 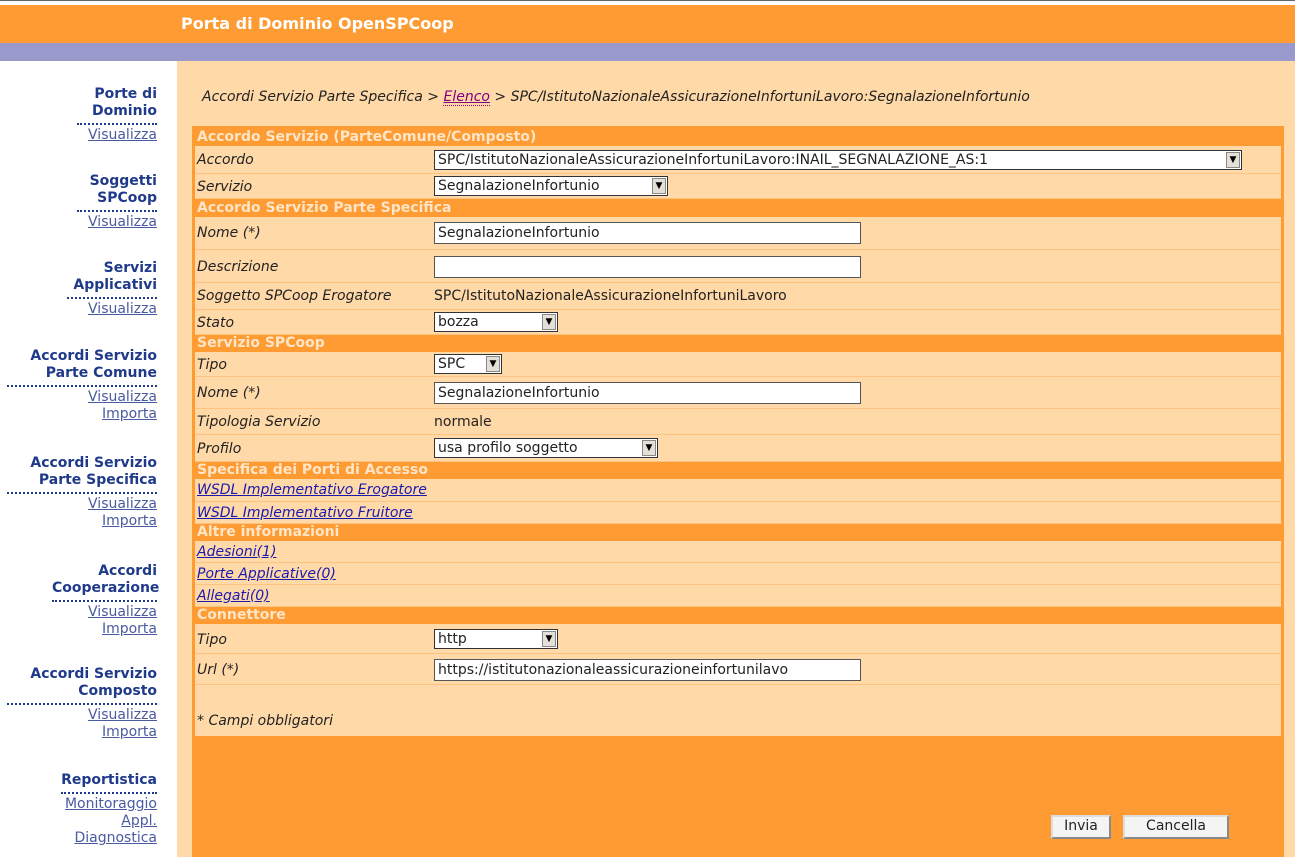 What do you see at coordinates (229, 393) in the screenshot?
I see `nome-servizio-label: Nome (*)` at bounding box center [229, 393].